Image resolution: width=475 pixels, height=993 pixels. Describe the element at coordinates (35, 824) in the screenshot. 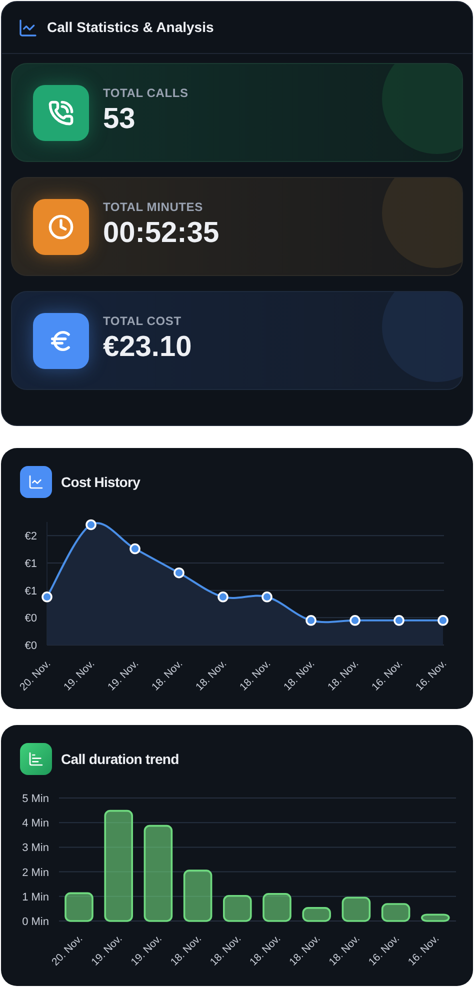

I see `axis-tick-label: 4 Min` at that location.